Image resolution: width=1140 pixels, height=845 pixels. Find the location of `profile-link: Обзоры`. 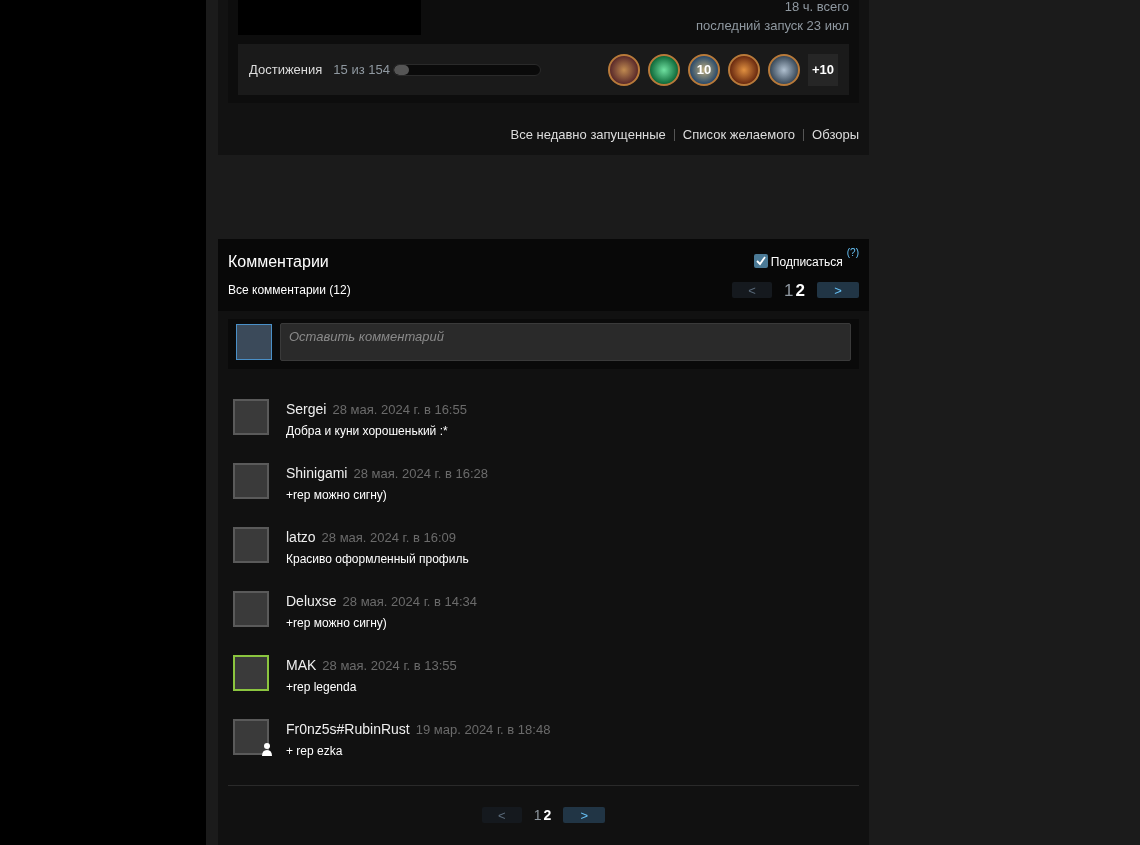

profile-link: Обзоры is located at coordinates (835, 135).